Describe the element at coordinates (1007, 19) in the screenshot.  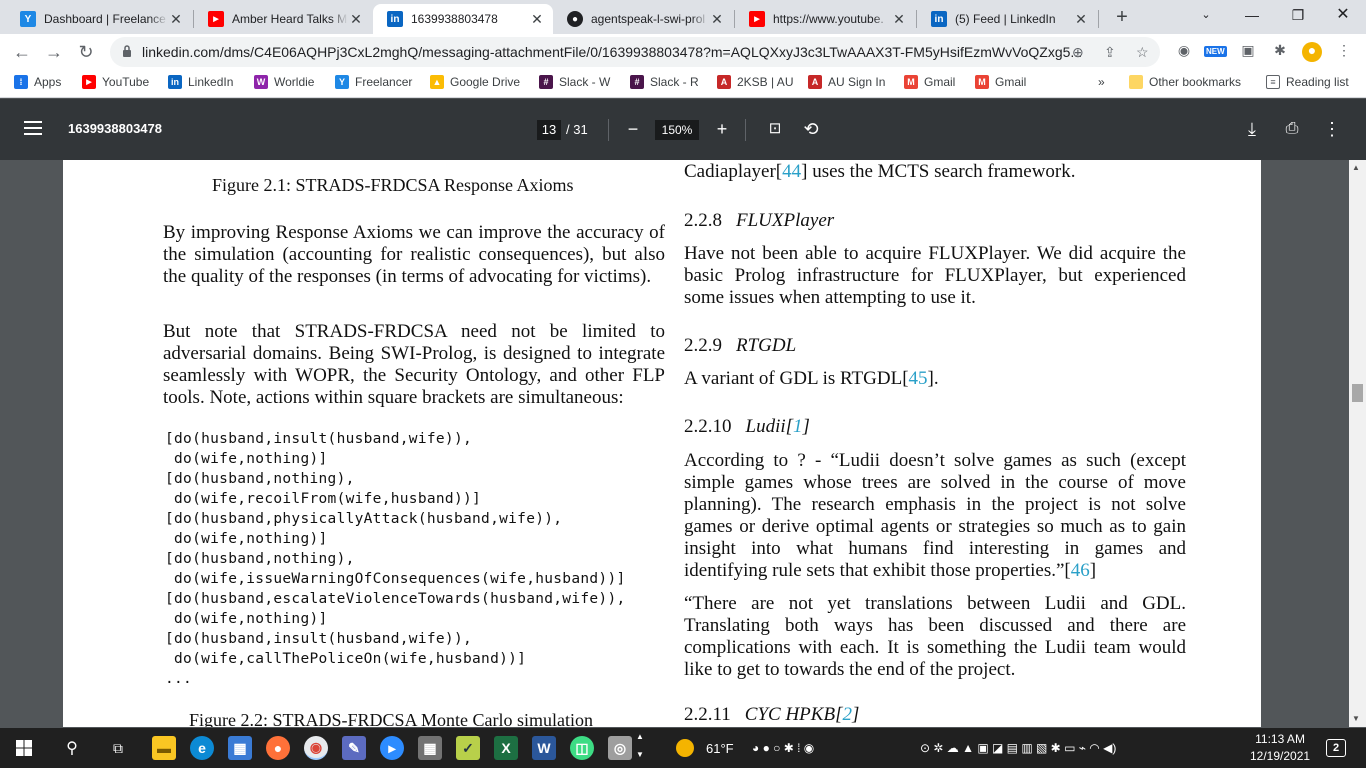
I see `tab-linkedin-feed: in (5) Feed | LinkedIn ✕` at that location.